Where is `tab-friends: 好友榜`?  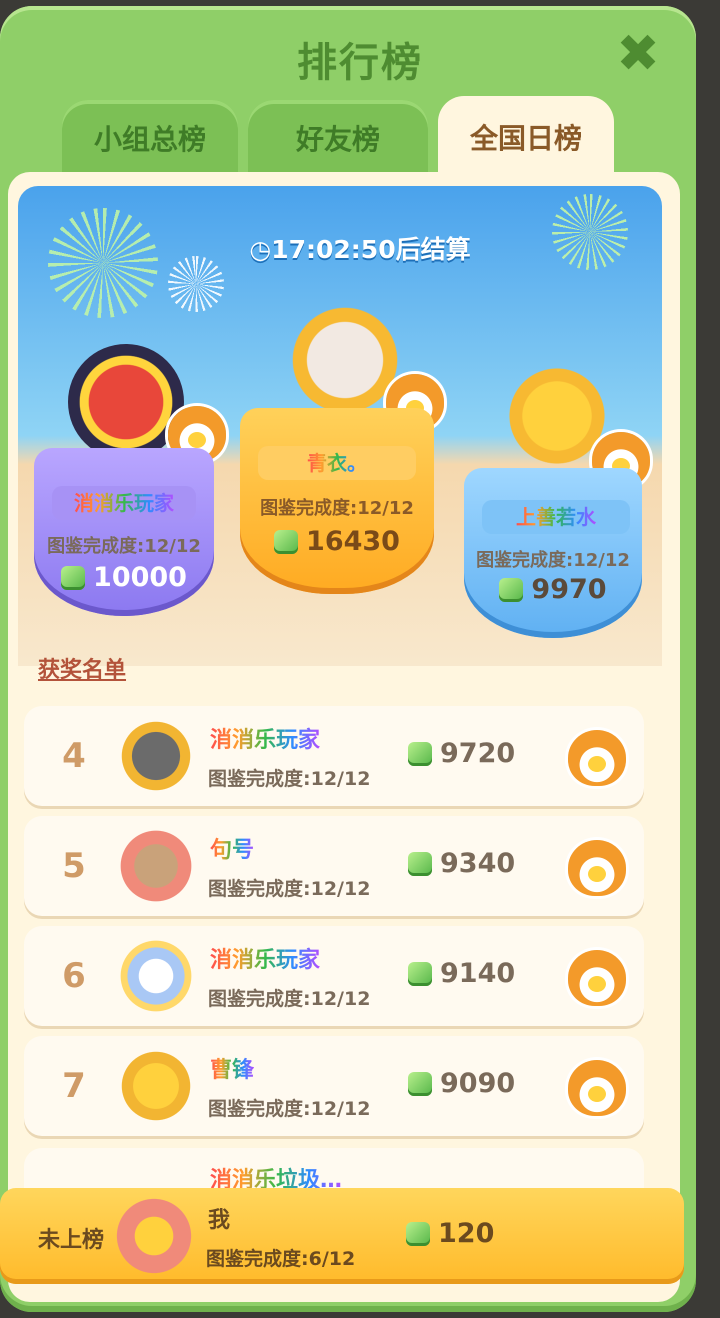
tab-friends: 好友榜 is located at coordinates (338, 140).